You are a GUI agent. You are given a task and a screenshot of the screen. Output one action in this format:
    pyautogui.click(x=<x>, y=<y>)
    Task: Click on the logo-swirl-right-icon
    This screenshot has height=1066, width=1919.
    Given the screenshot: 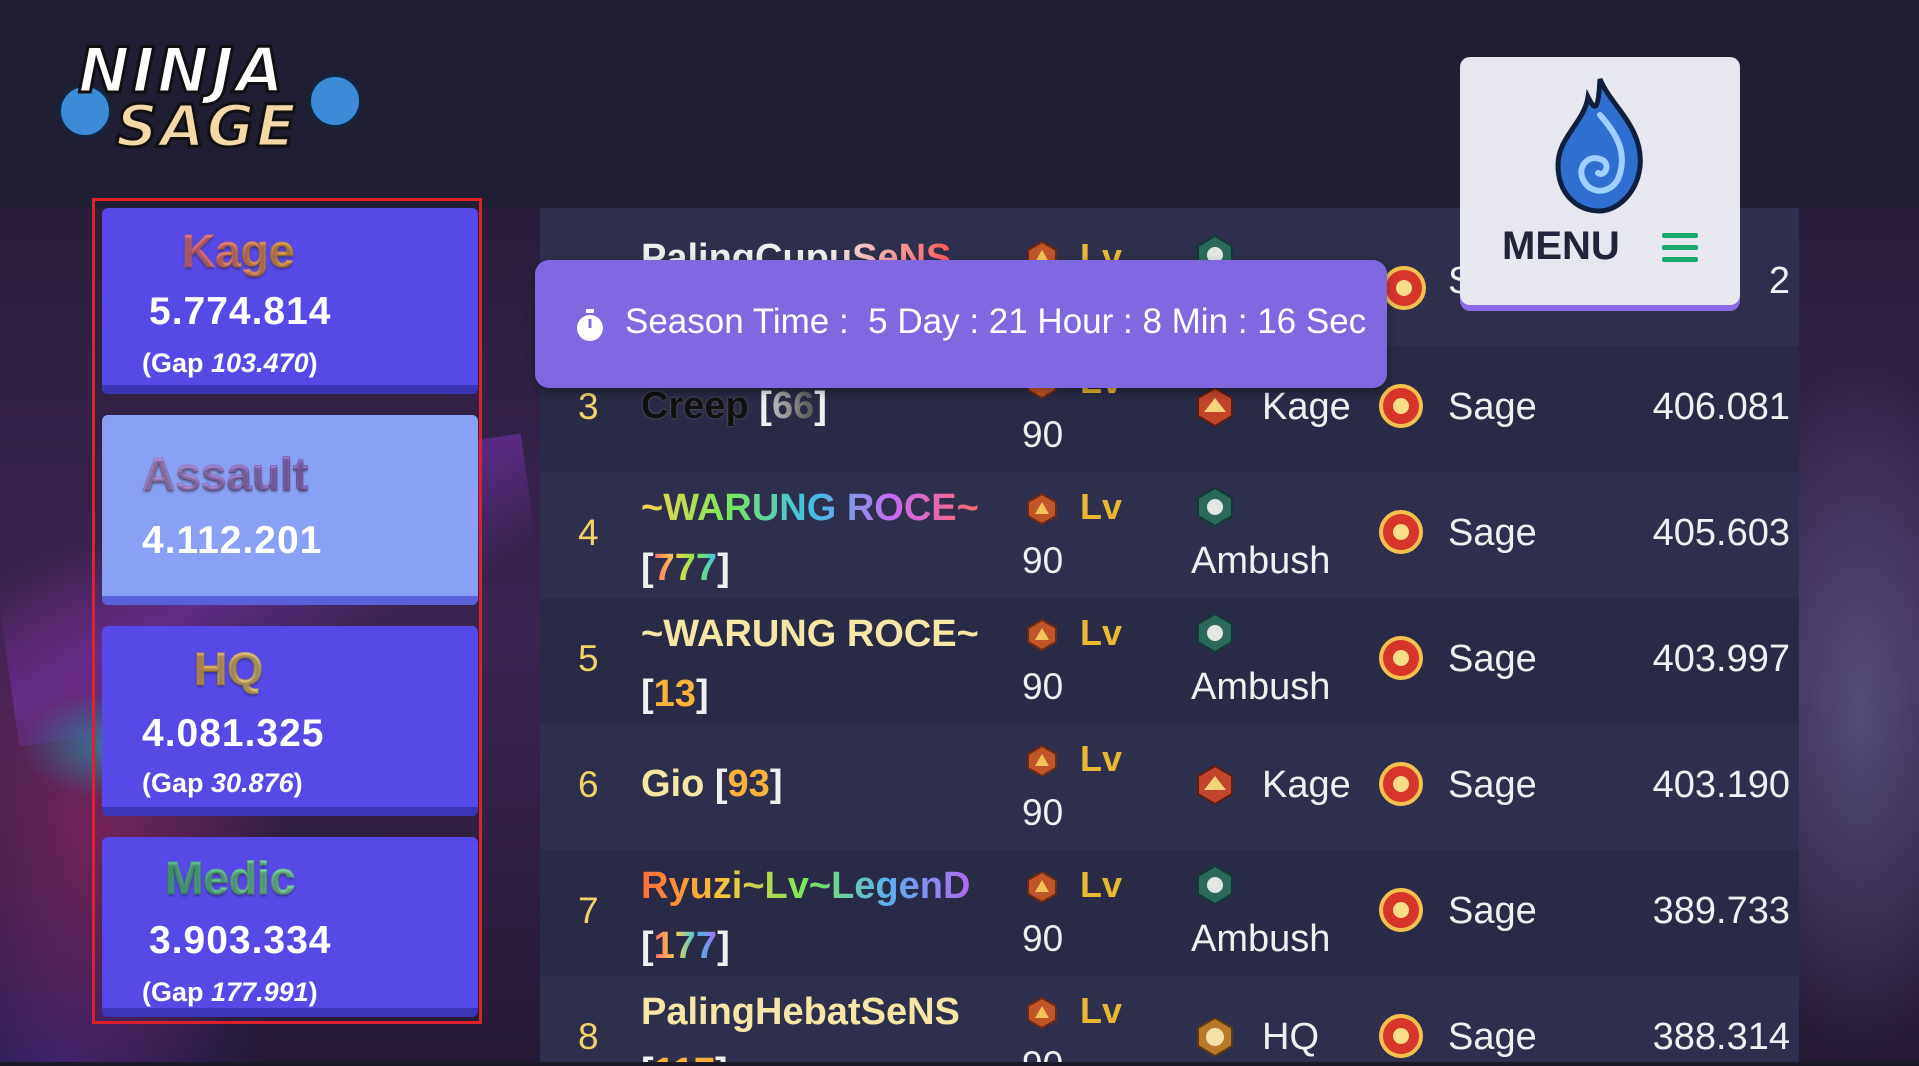 What is the action you would take?
    pyautogui.click(x=335, y=101)
    